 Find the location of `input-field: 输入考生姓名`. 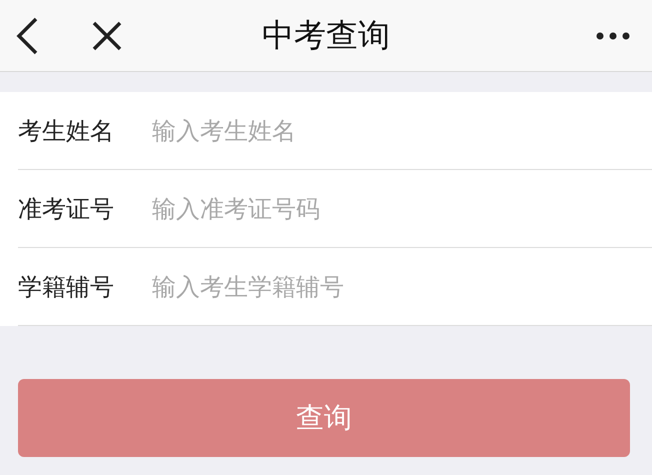

input-field: 输入考生姓名 is located at coordinates (402, 130).